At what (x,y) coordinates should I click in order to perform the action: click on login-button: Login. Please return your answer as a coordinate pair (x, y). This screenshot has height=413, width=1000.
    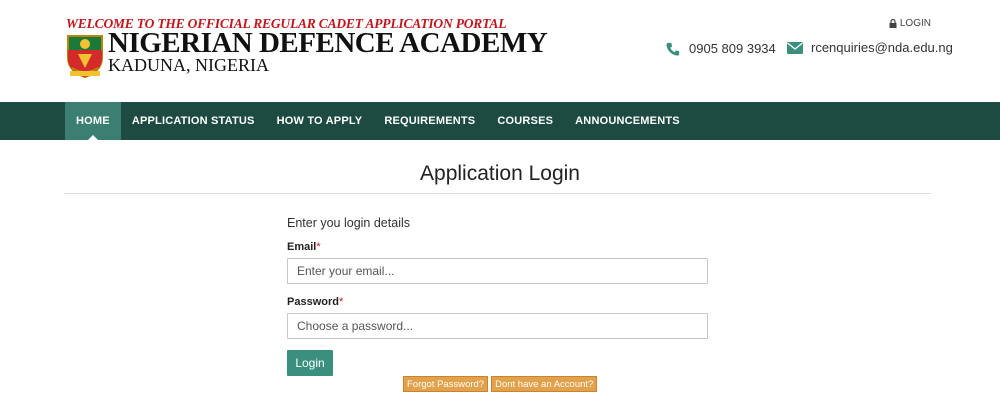
    Looking at the image, I should click on (310, 363).